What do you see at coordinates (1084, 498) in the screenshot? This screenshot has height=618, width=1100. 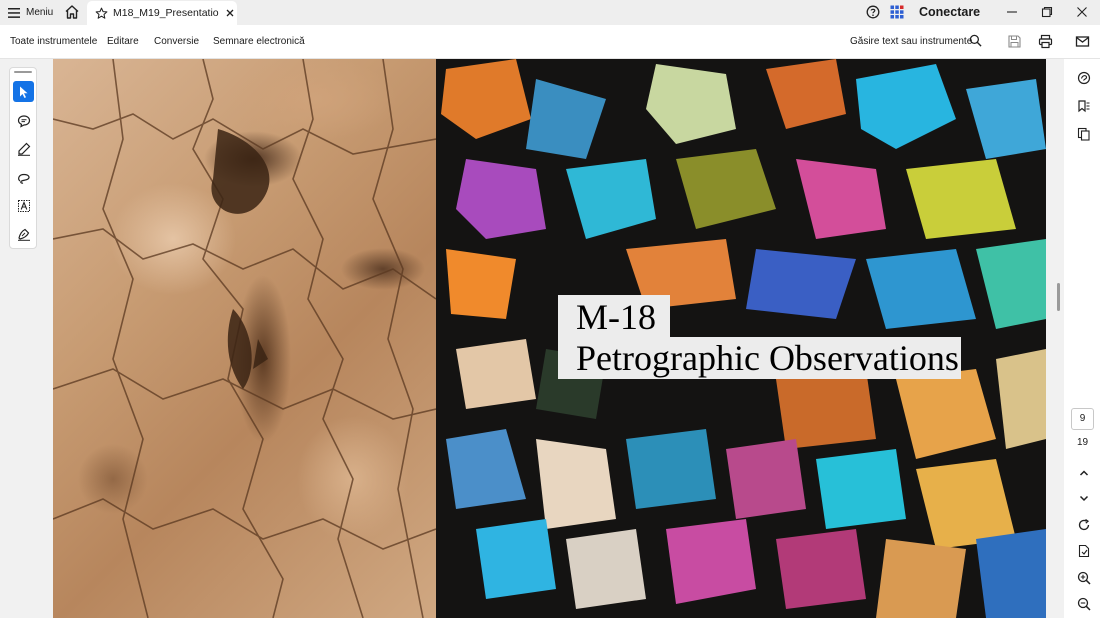 I see `chevron-down-icon` at bounding box center [1084, 498].